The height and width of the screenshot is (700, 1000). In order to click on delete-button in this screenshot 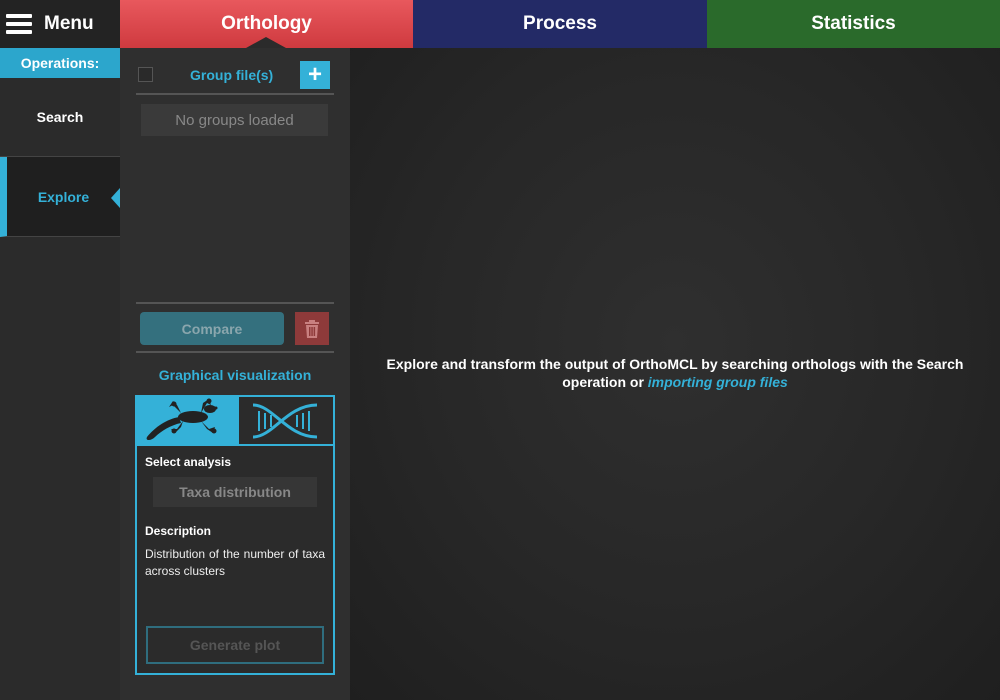, I will do `click(312, 328)`.